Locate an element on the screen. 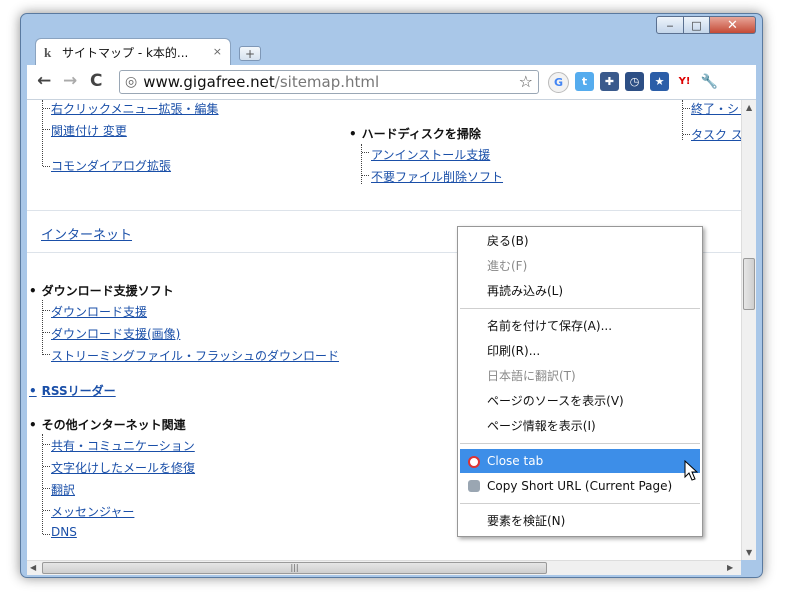 The image size is (789, 600). menu-item-close-tab: Close tab is located at coordinates (580, 461).